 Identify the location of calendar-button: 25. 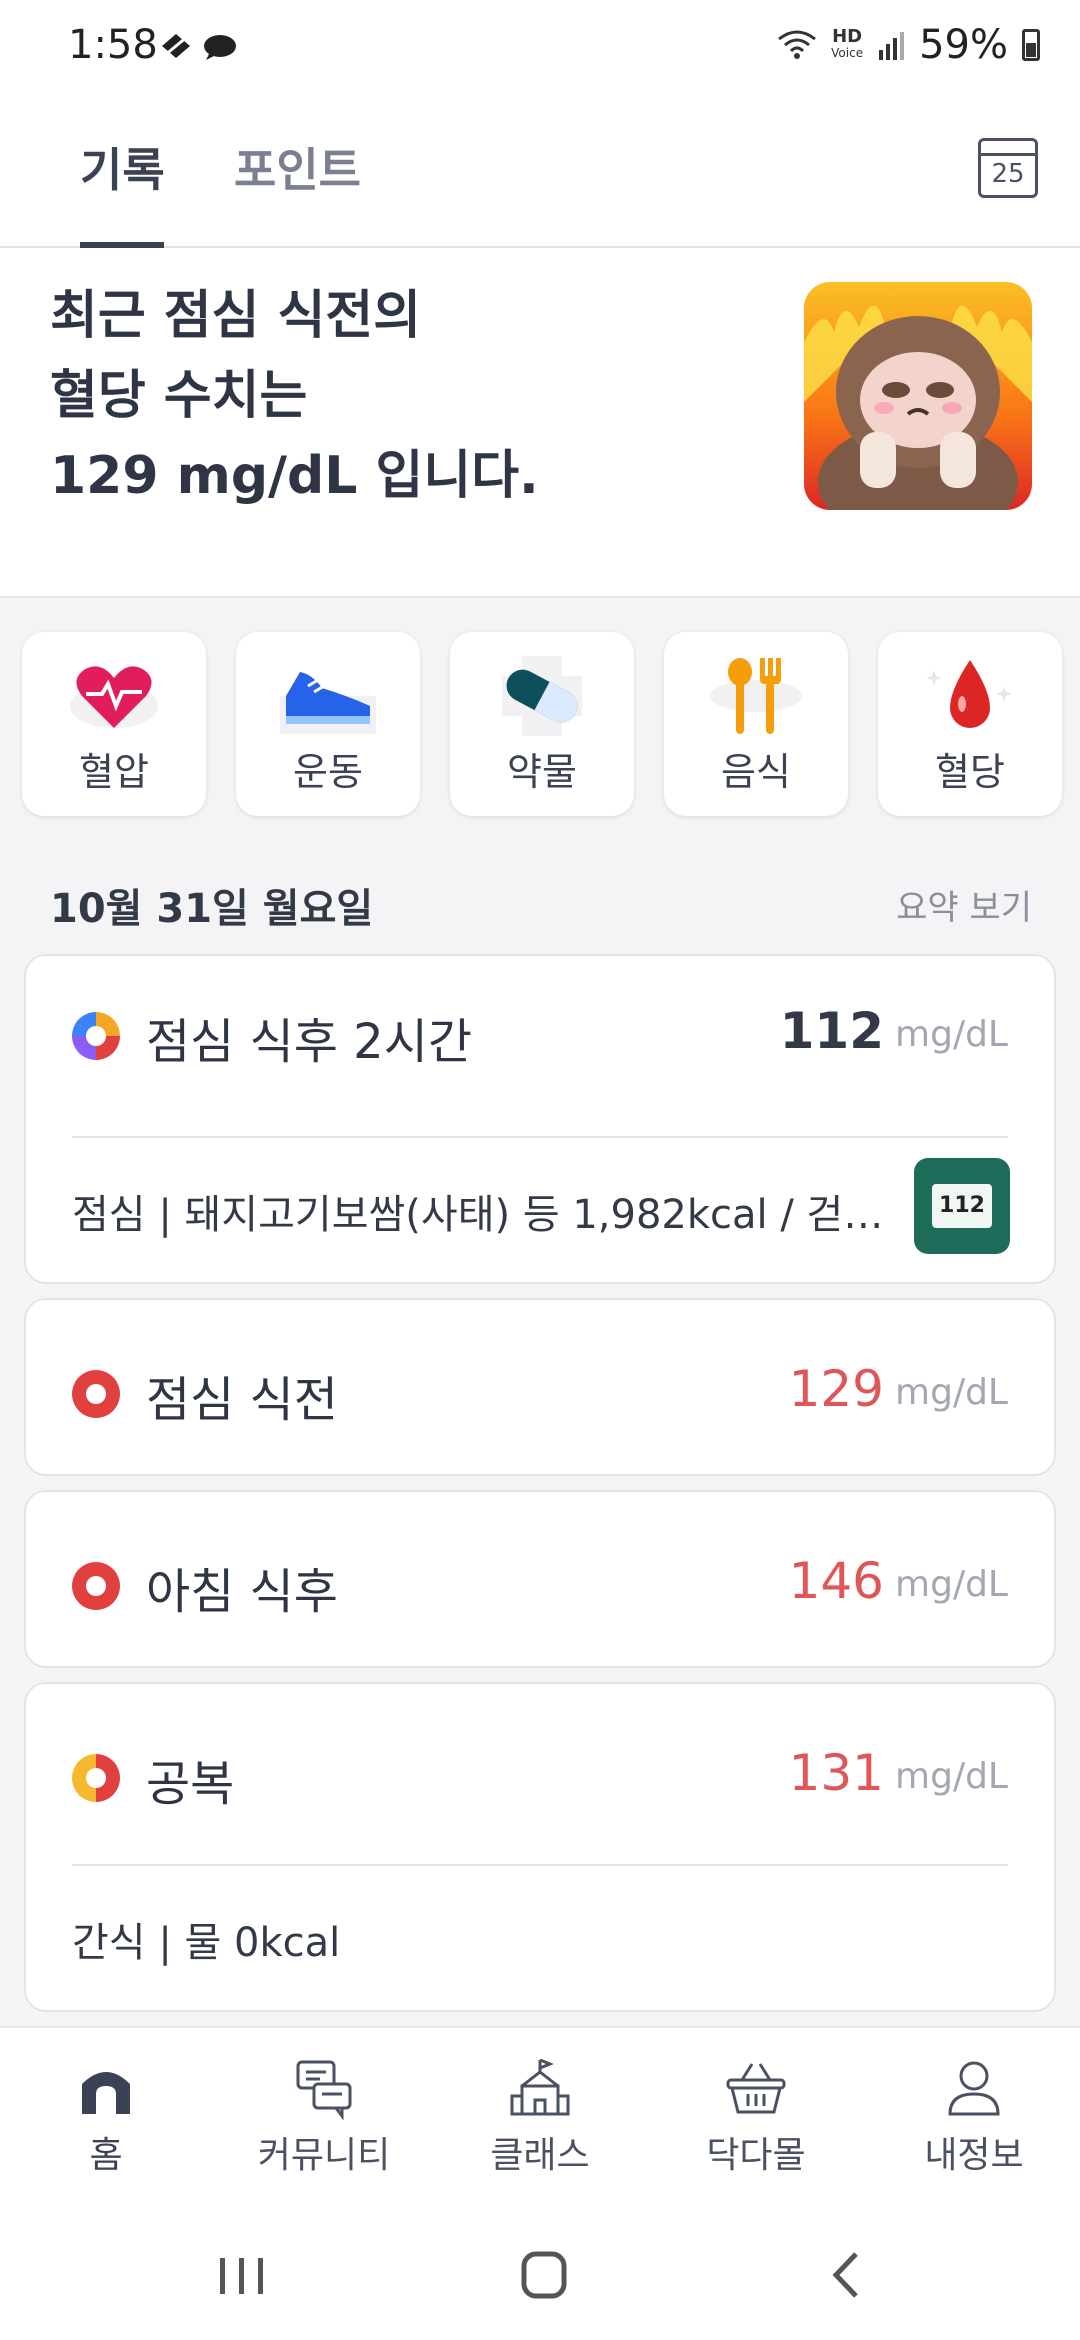
(1008, 168).